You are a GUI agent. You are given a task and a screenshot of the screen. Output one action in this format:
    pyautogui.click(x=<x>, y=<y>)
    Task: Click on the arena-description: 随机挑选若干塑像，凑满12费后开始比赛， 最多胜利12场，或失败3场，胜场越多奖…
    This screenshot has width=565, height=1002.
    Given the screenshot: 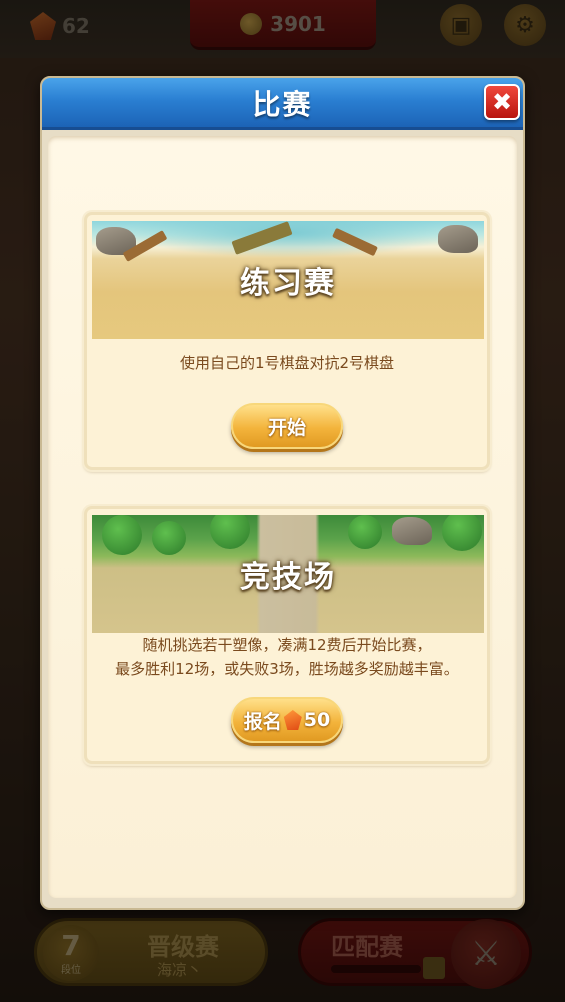 What is the action you would take?
    pyautogui.click(x=287, y=657)
    